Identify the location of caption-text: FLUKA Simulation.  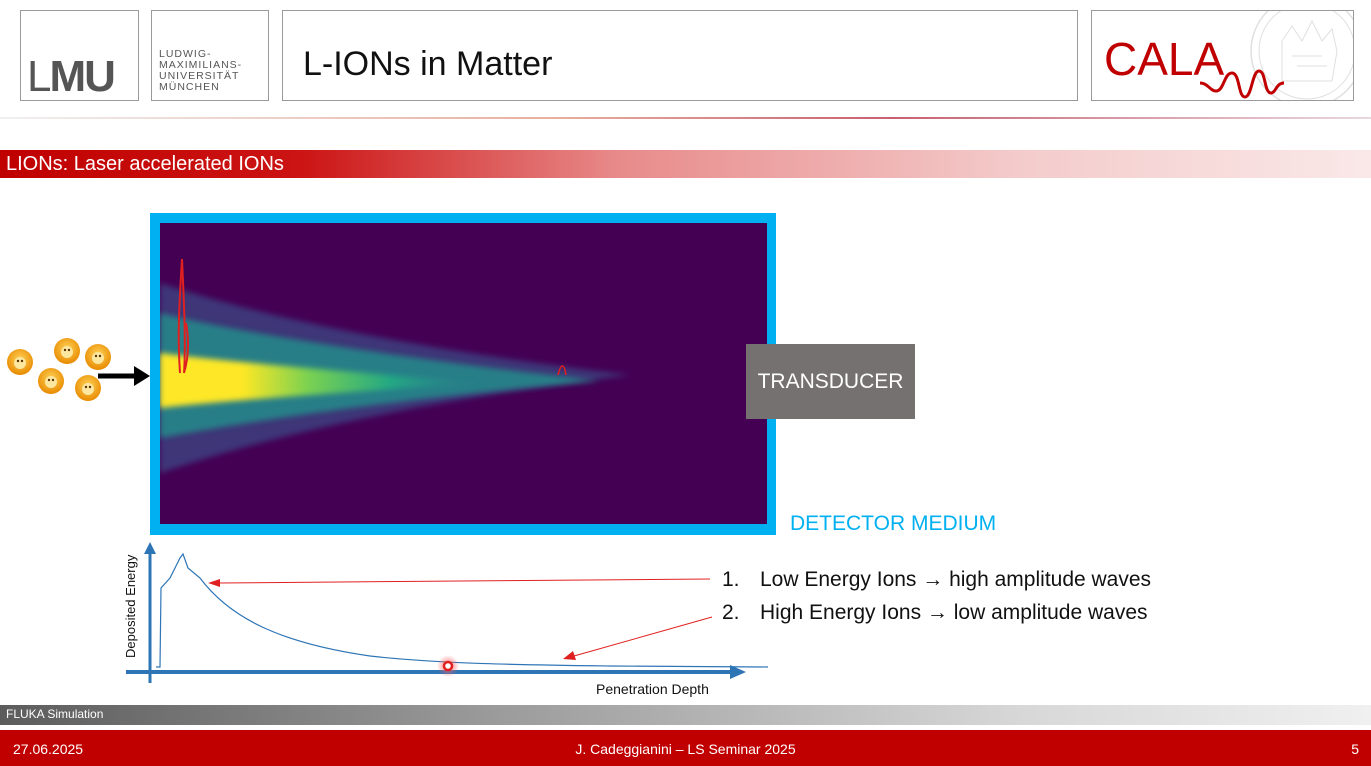
(55, 714).